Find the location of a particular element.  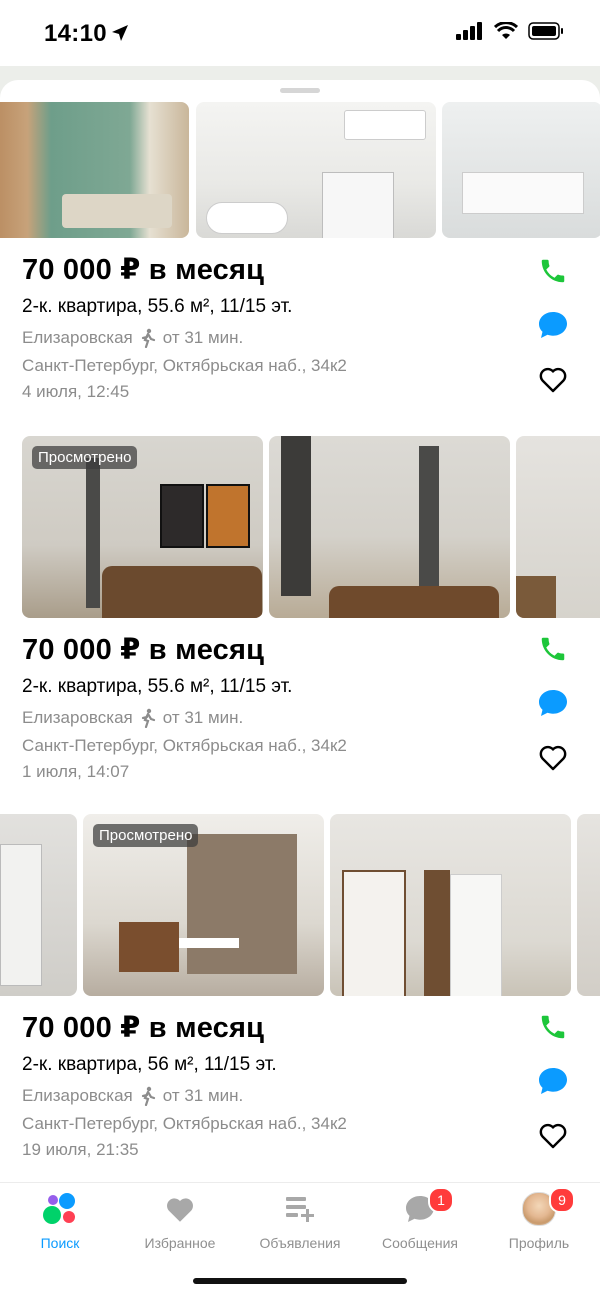

tab-search: Поиск is located at coordinates (60, 1220).